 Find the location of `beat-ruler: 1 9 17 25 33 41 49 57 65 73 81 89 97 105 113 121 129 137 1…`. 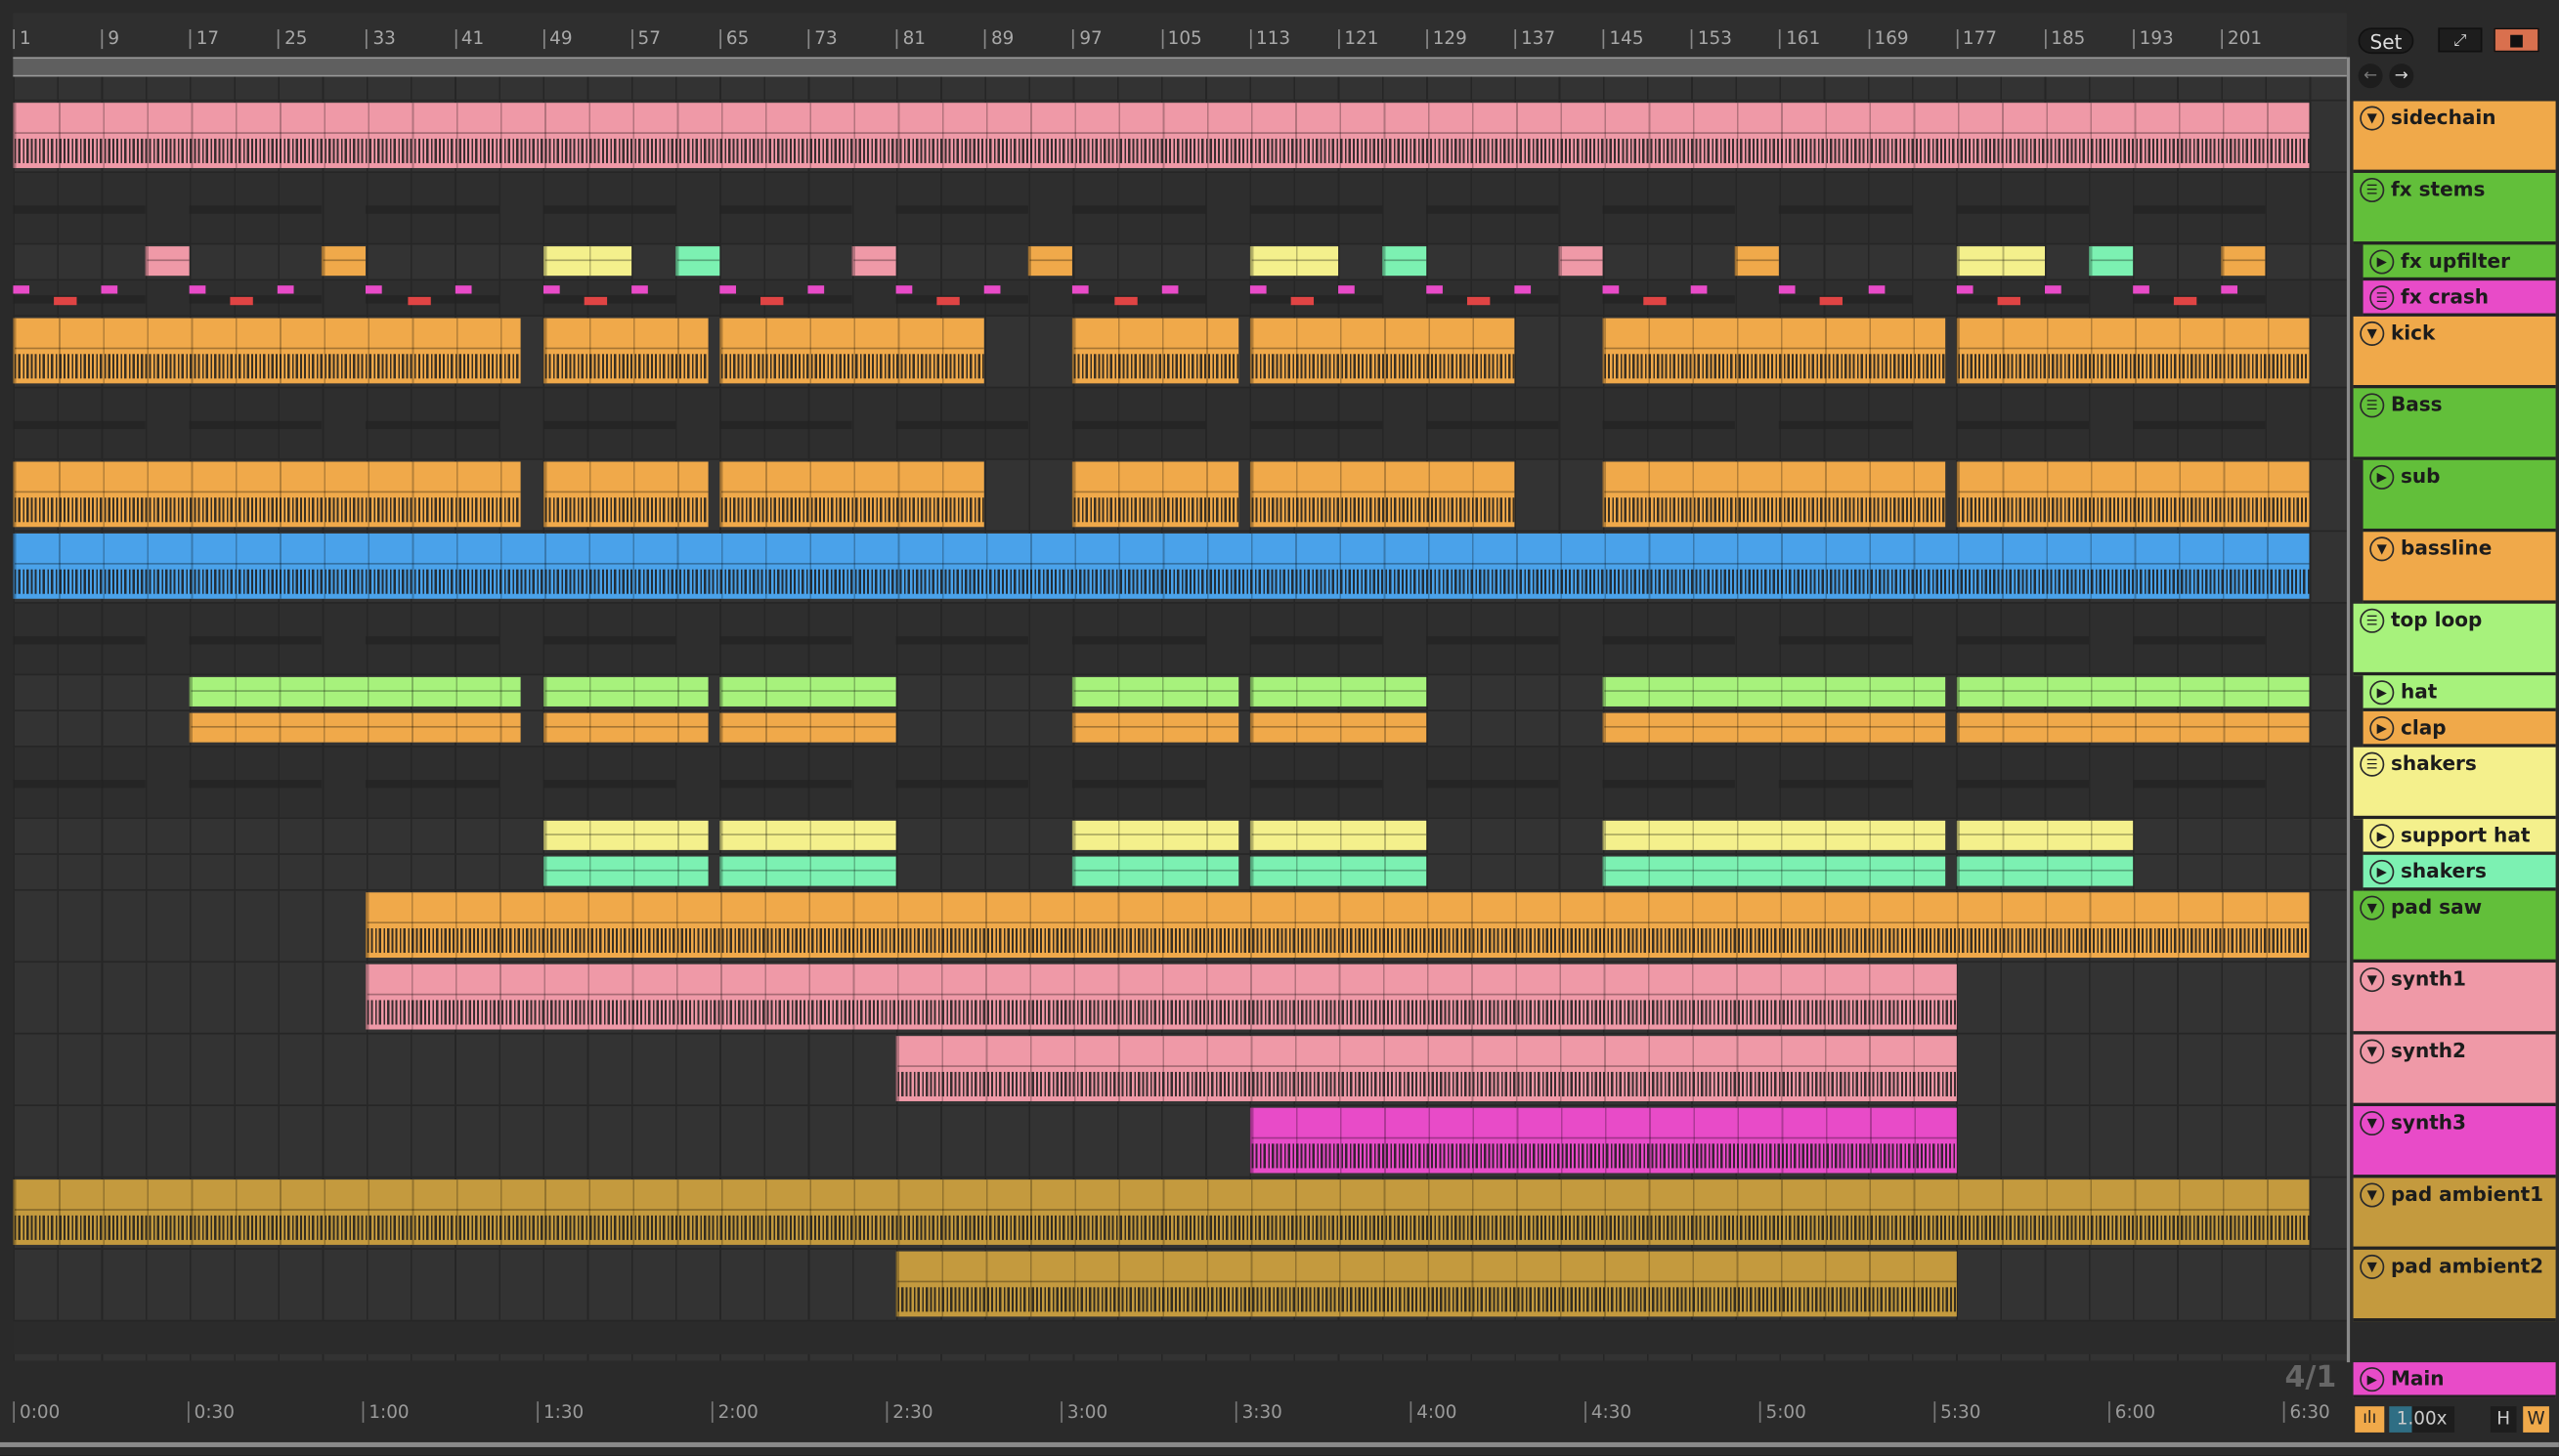

beat-ruler: 1 9 17 25 33 41 49 57 65 73 81 89 97 105 113 121 129 137 1… is located at coordinates (1180, 35).